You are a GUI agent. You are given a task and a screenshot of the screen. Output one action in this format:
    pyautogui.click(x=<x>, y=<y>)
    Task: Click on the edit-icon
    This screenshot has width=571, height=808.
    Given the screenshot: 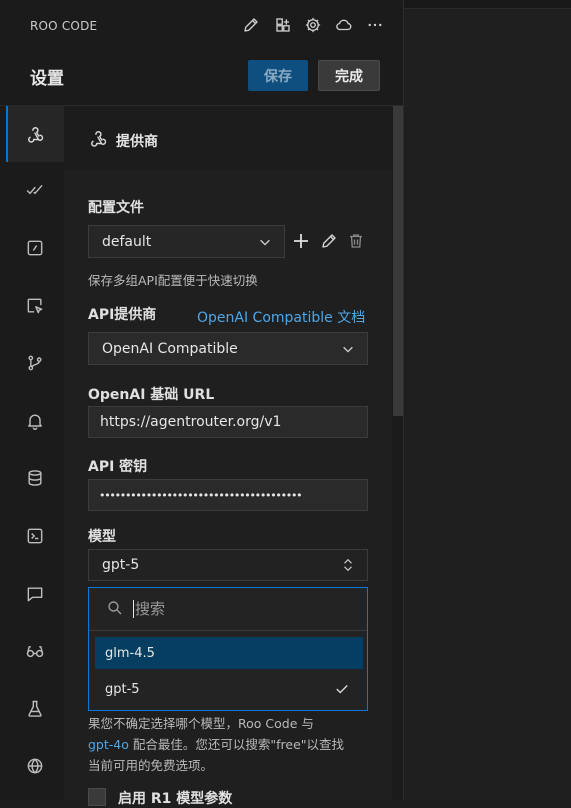 What is the action you would take?
    pyautogui.click(x=251, y=25)
    